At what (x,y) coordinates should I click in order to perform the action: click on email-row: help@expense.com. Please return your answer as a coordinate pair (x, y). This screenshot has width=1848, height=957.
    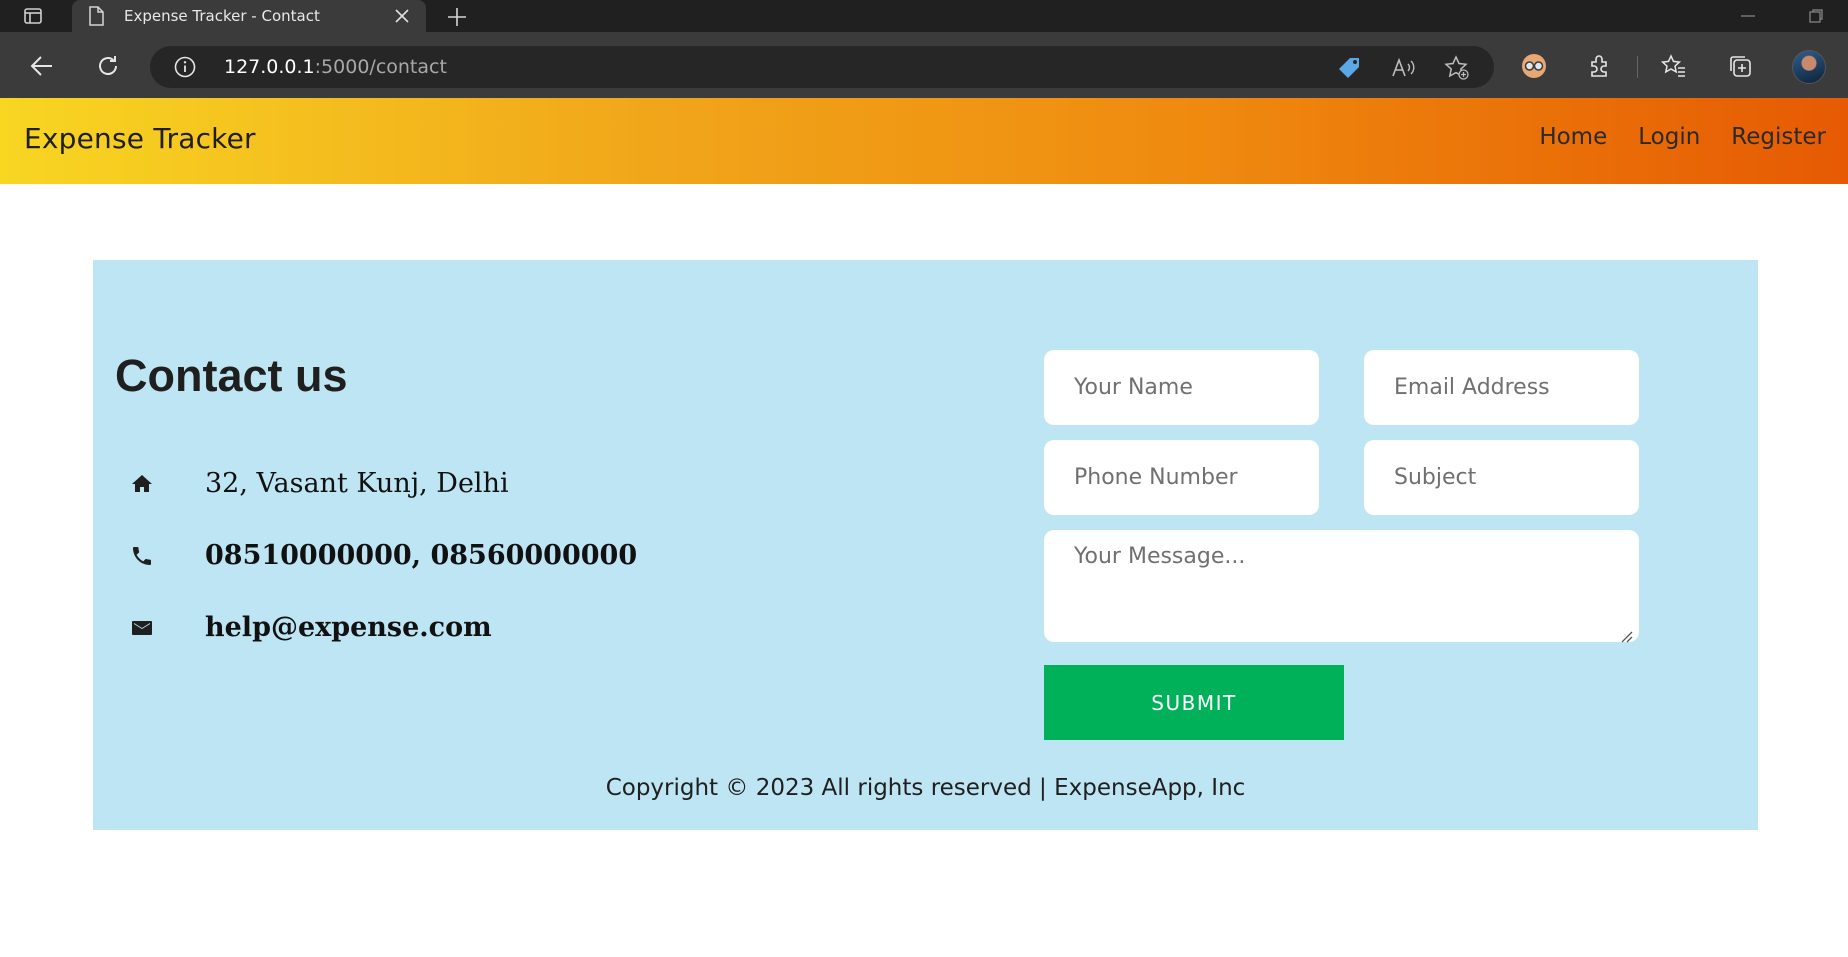
    Looking at the image, I should click on (310, 627).